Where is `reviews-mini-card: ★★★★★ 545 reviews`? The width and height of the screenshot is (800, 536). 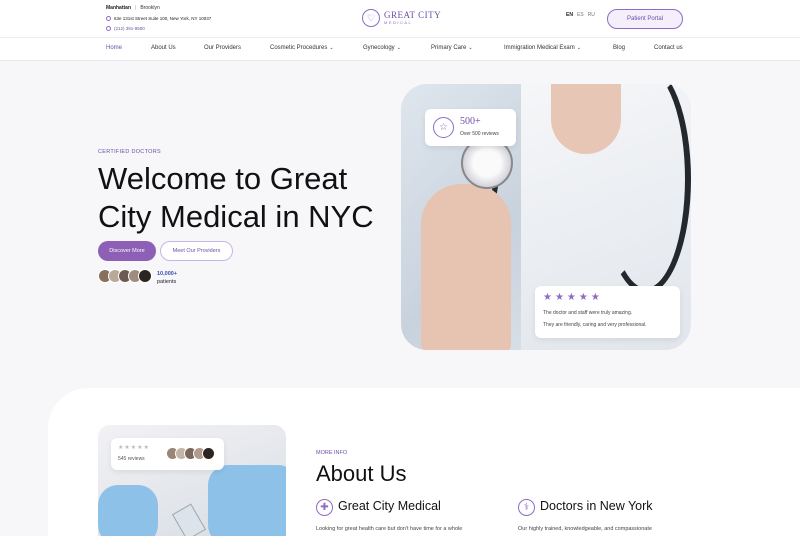
reviews-mini-card: ★★★★★ 545 reviews is located at coordinates (167, 454).